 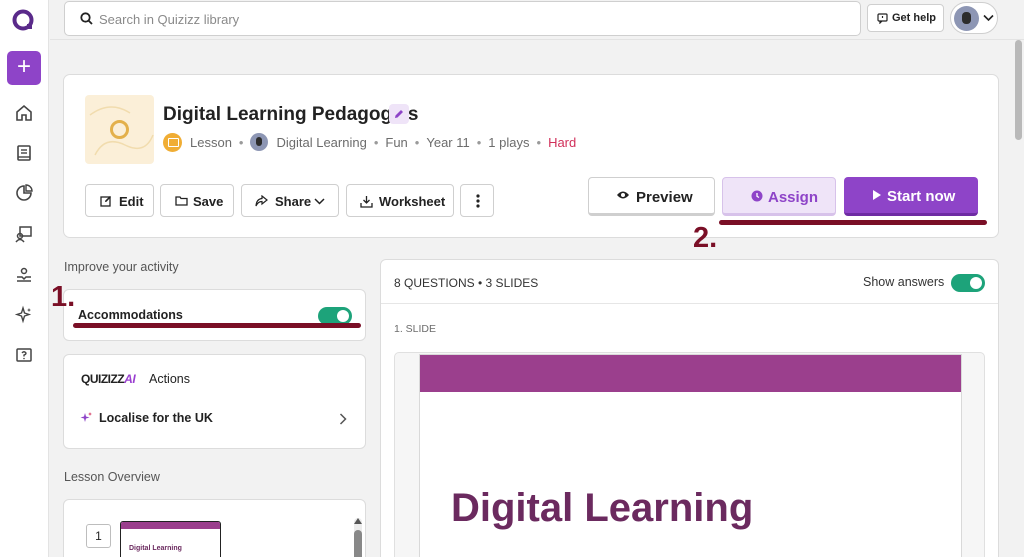 I want to click on page-scrollbar, so click(x=1018, y=298).